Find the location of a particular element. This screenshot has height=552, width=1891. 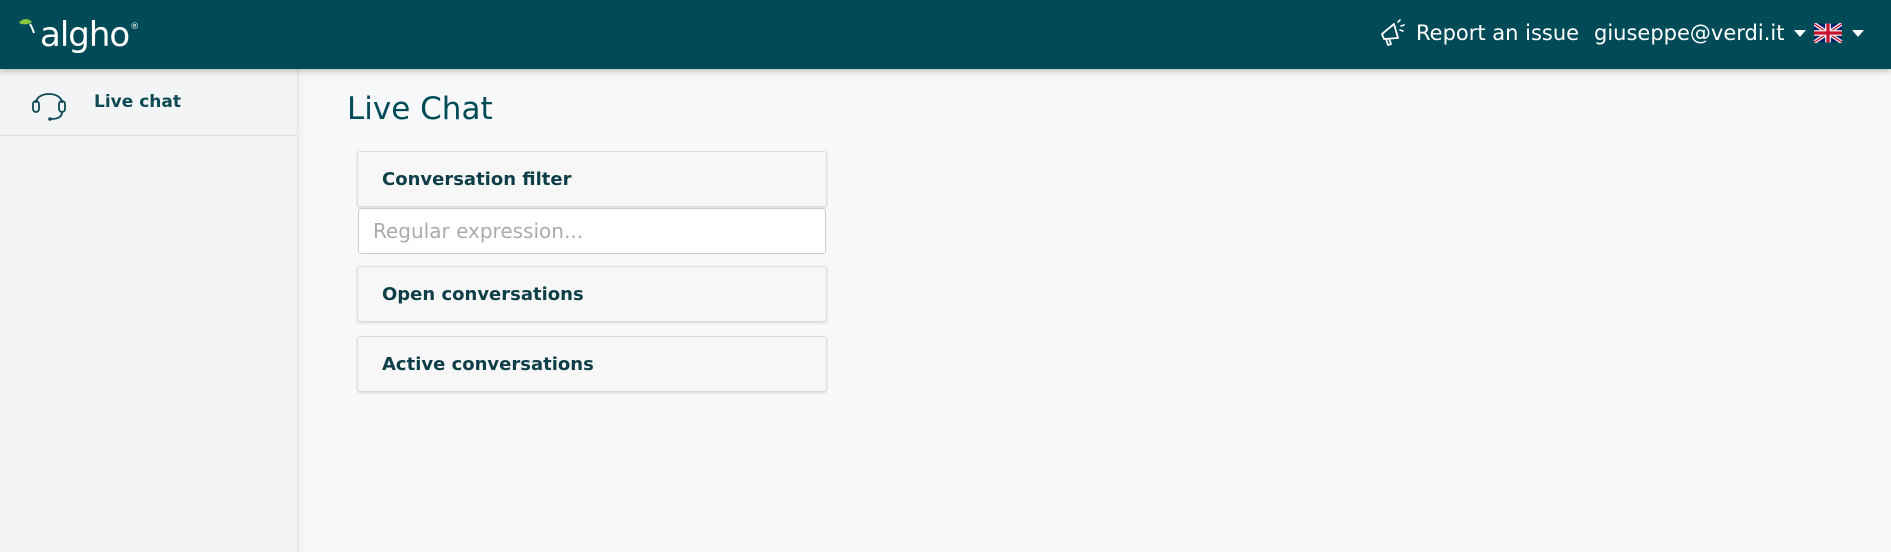

user-email: giuseppe@verdi.it is located at coordinates (1689, 33).